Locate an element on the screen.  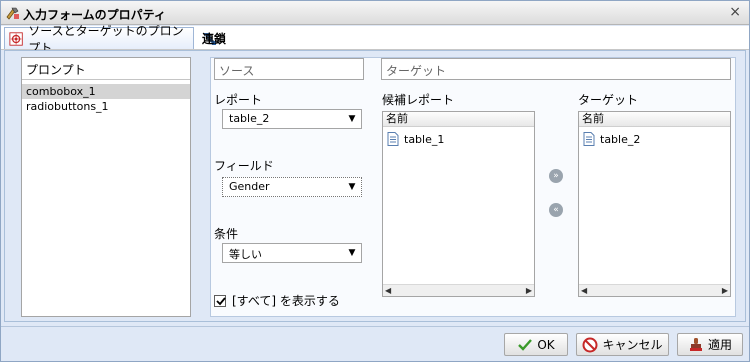
show-all-label: [すべて] を表示する is located at coordinates (286, 301).